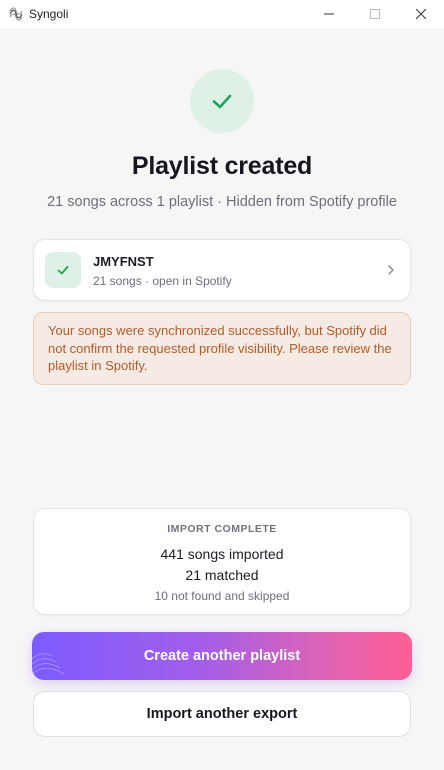  I want to click on playlist-status-badge, so click(63, 270).